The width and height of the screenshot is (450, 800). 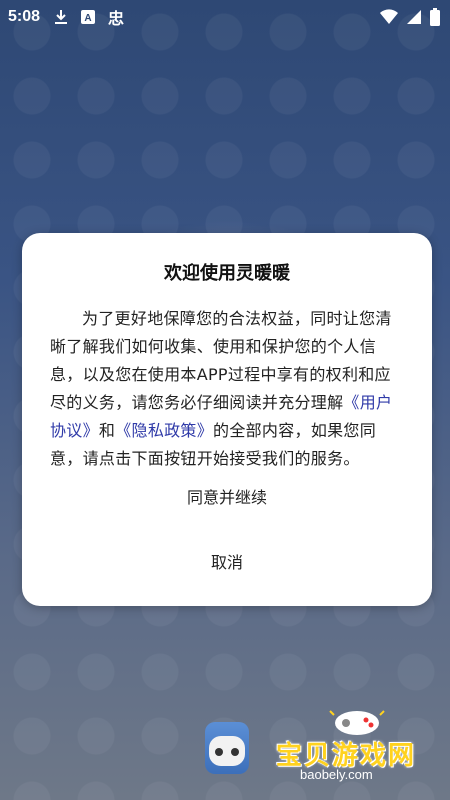 What do you see at coordinates (389, 17) in the screenshot?
I see `wifi-icon` at bounding box center [389, 17].